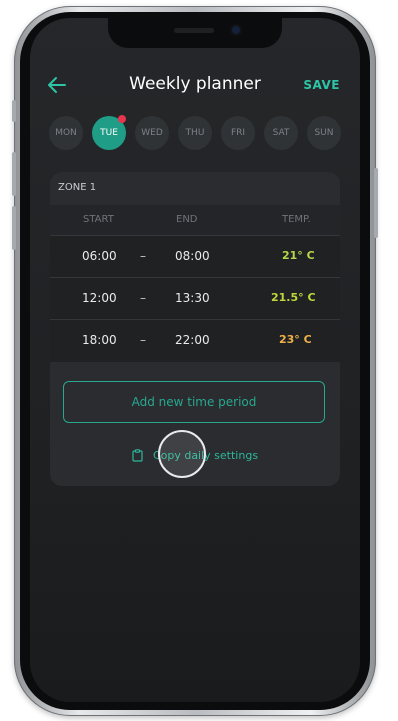 This screenshot has height=721, width=398. I want to click on touch-indicator, so click(182, 454).